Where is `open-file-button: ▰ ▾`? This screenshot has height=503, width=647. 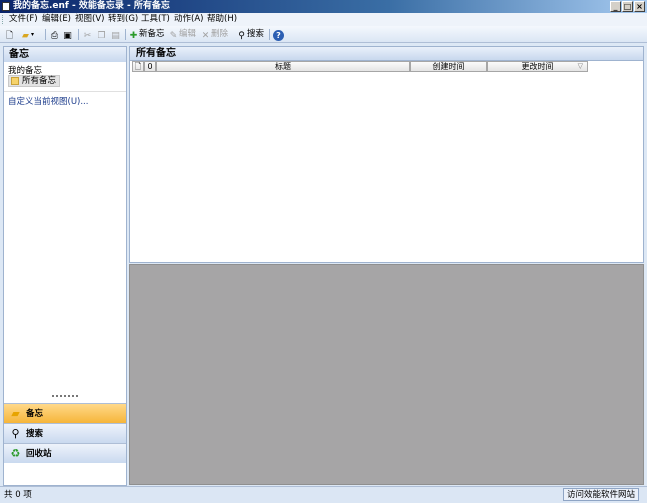
open-file-button: ▰ ▾ is located at coordinates (27, 34).